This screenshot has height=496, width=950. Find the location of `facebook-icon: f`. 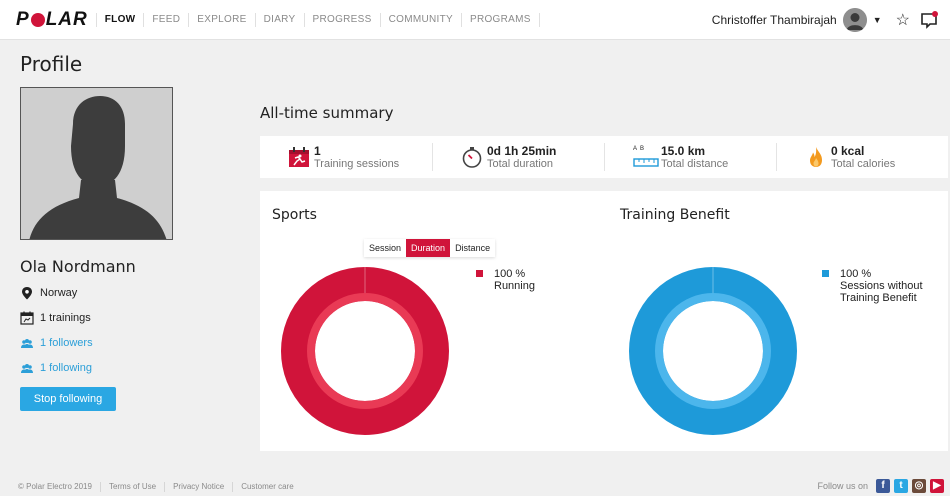

facebook-icon: f is located at coordinates (883, 486).